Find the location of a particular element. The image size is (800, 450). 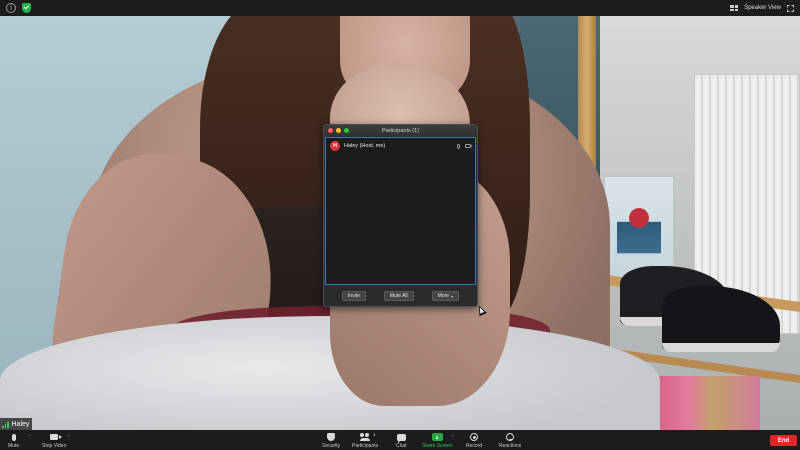

record-button: Record is located at coordinates (474, 440).